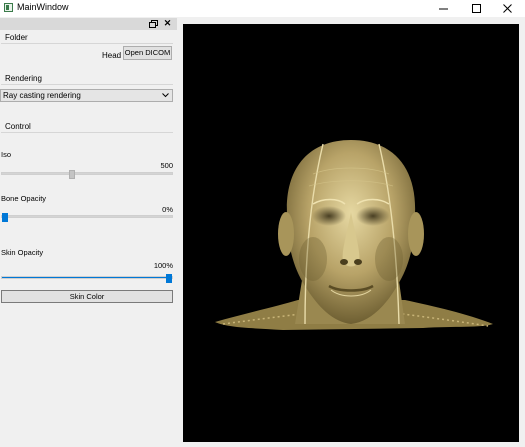 The width and height of the screenshot is (525, 447). I want to click on skin-opacity-label: Skin Opacity, so click(22, 252).